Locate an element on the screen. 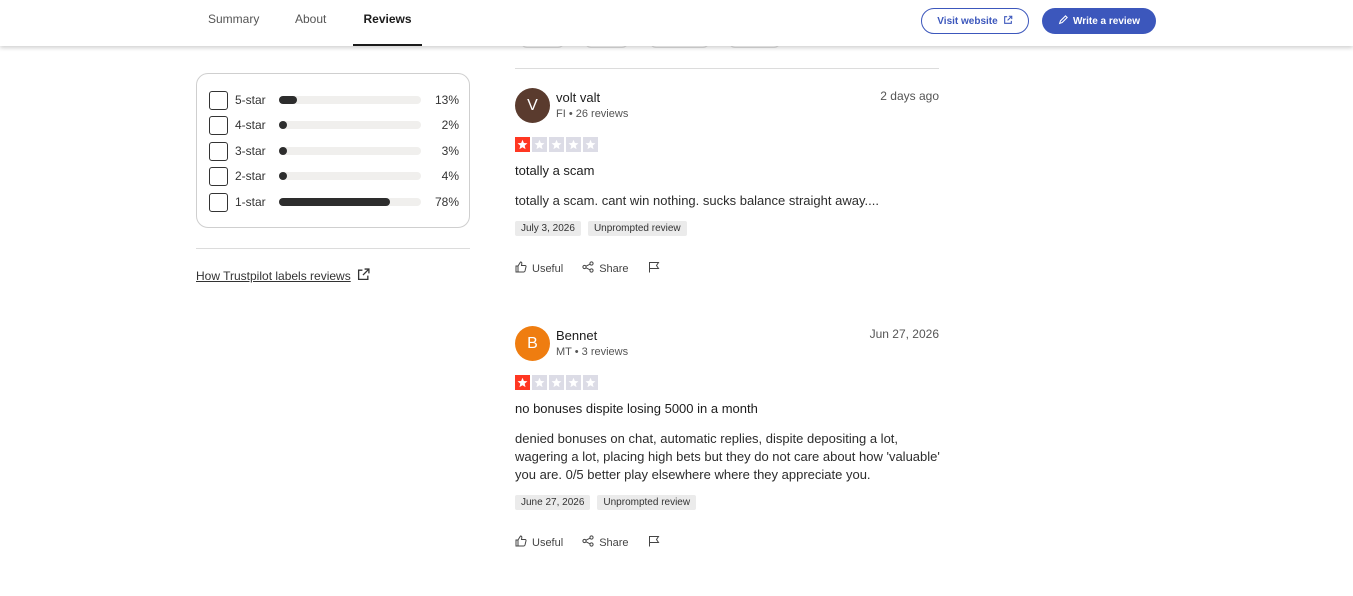 This screenshot has width=1353, height=596. visit-website-button: Visit website is located at coordinates (975, 21).